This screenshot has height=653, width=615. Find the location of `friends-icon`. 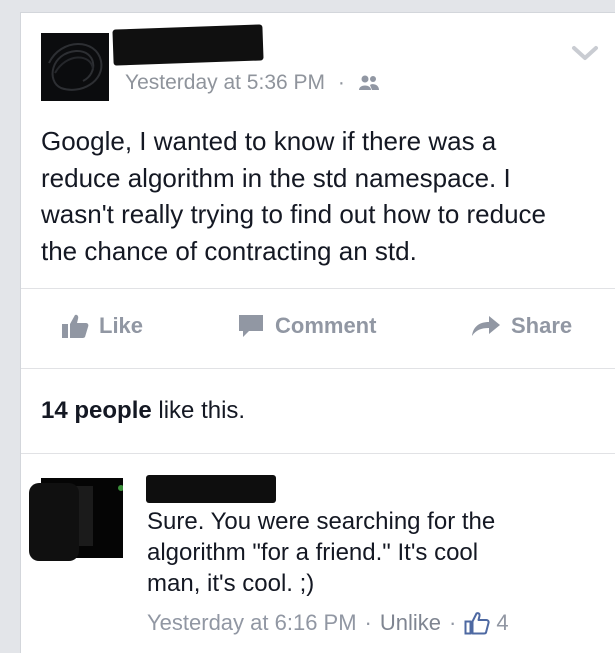

friends-icon is located at coordinates (369, 82).